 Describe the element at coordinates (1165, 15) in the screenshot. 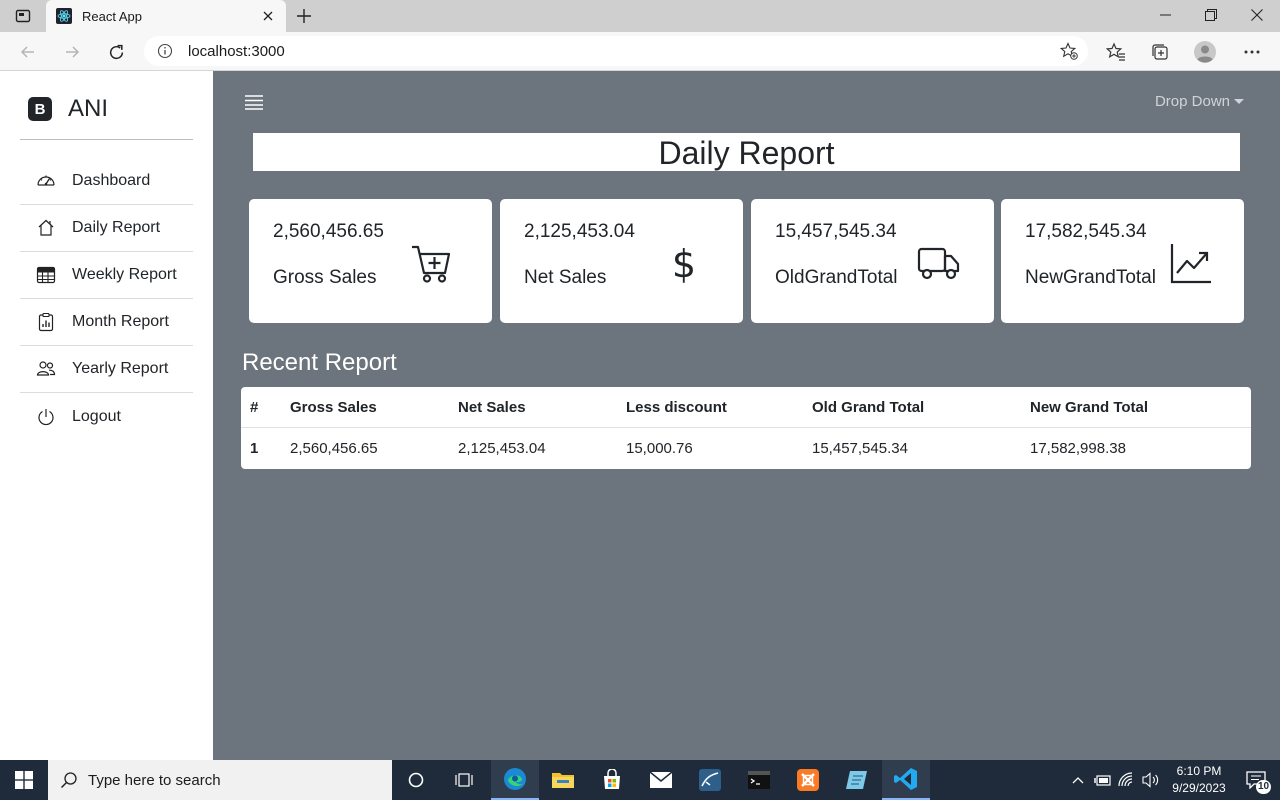

I see `minimize-icon` at that location.